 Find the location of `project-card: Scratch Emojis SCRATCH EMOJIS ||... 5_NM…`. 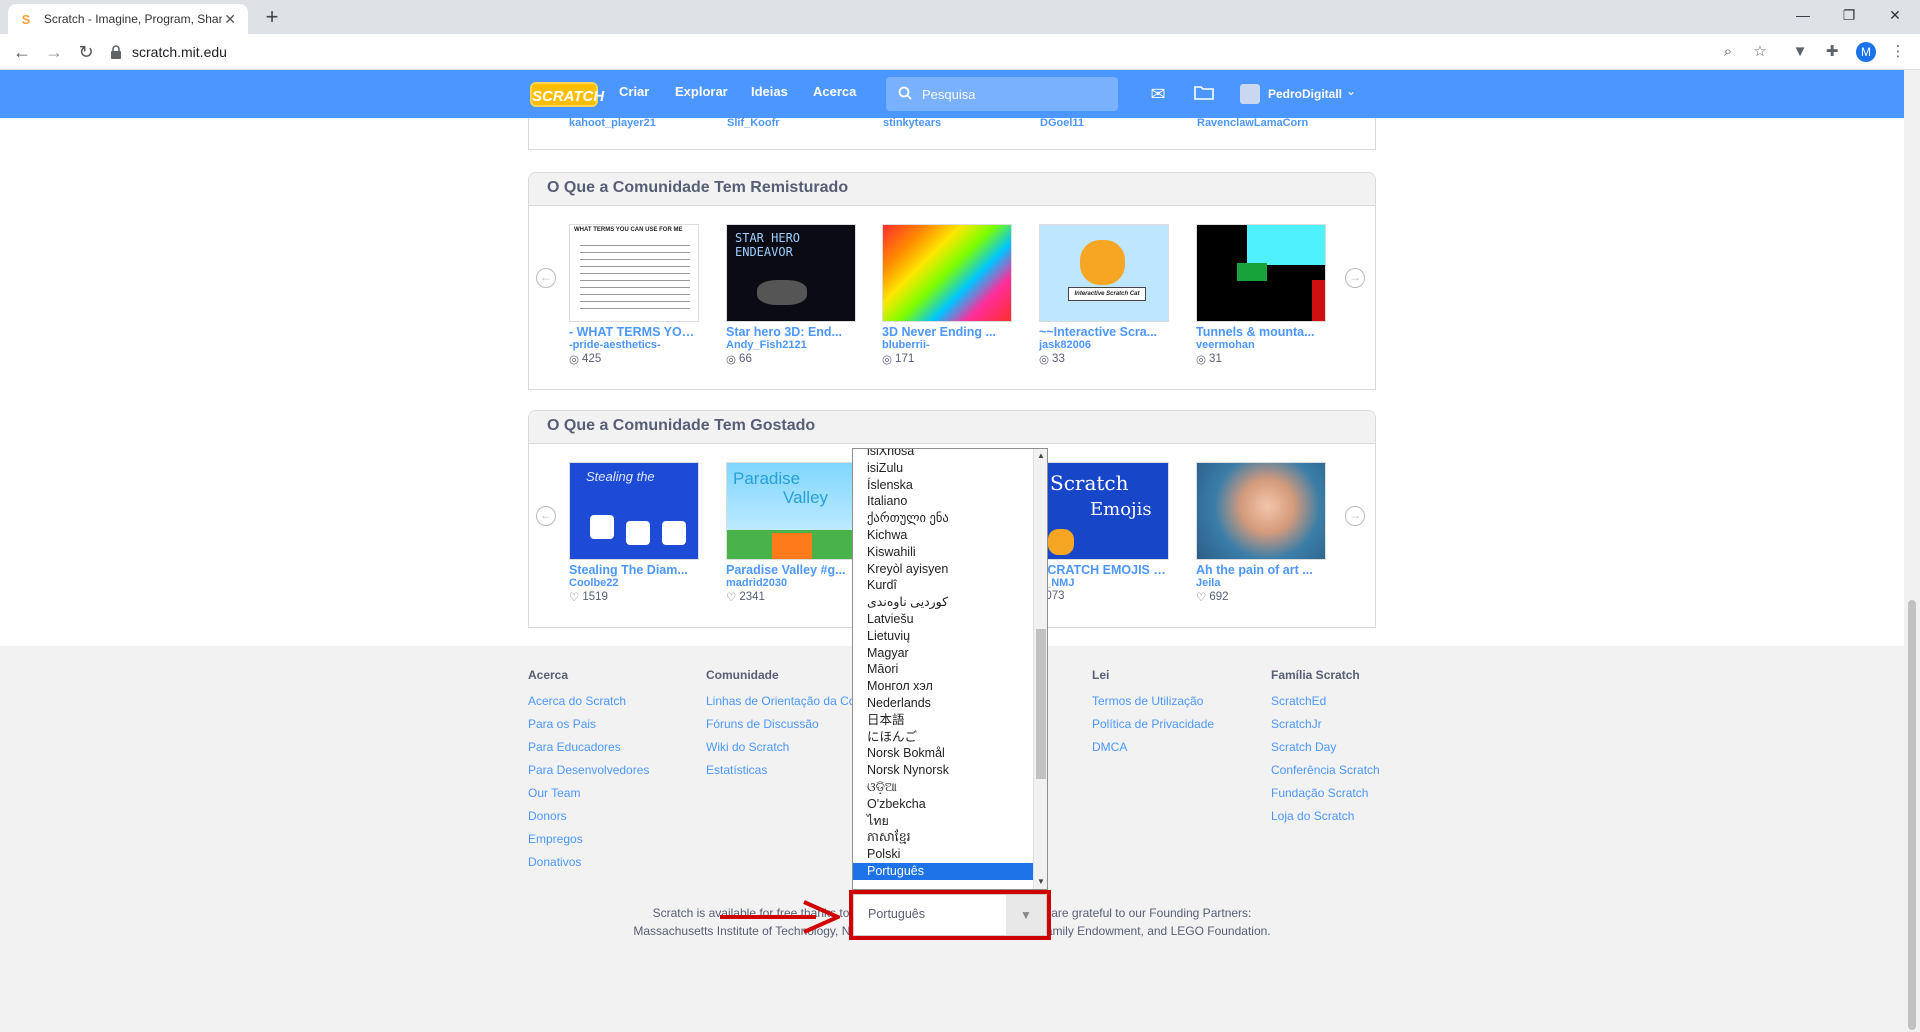

project-card: Scratch Emojis SCRATCH EMOJIS ||... 5_NM… is located at coordinates (1104, 532).